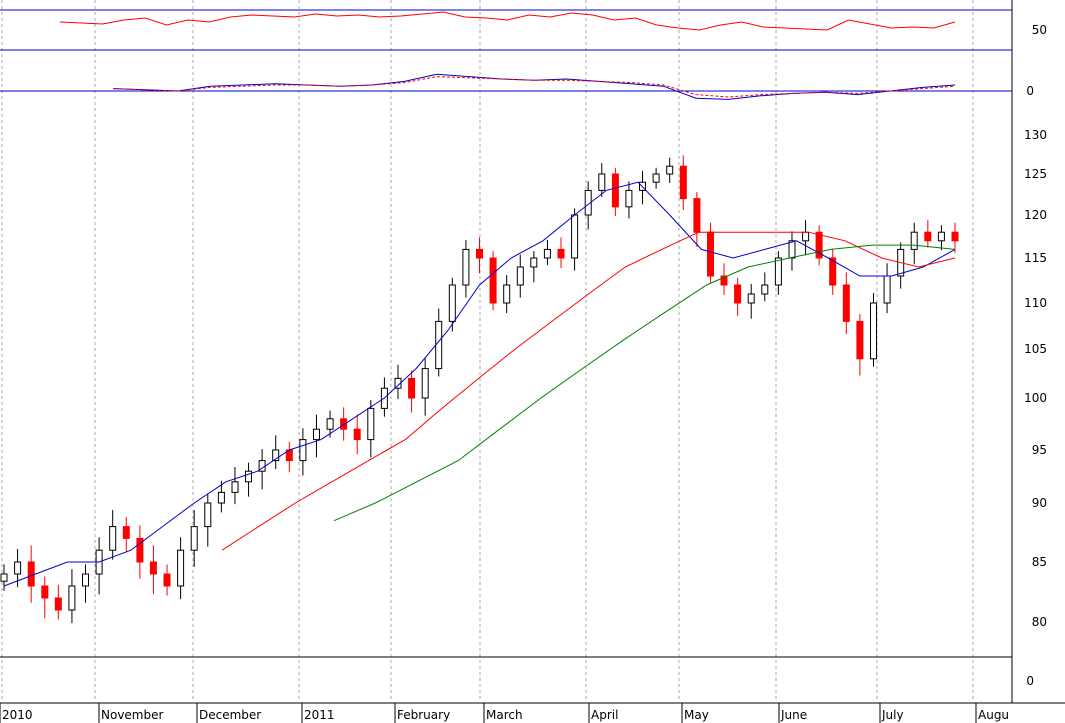 This screenshot has height=723, width=1065. What do you see at coordinates (1039, 622) in the screenshot?
I see `price-tick-label: 80` at bounding box center [1039, 622].